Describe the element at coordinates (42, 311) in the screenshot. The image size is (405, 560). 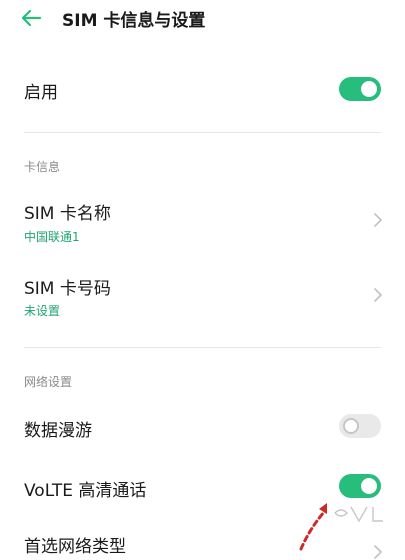
I see `sim-number-value: 未设置` at that location.